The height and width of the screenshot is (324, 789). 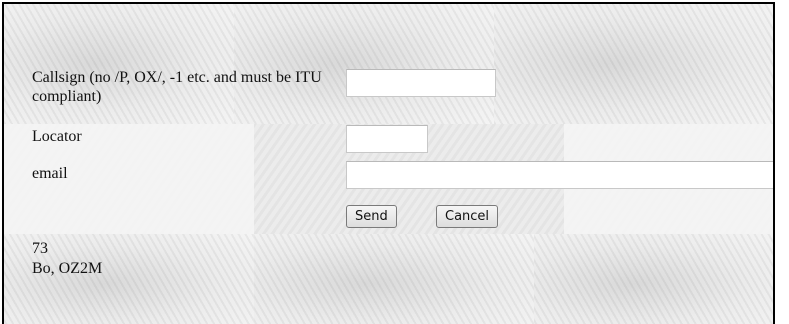 What do you see at coordinates (50, 173) in the screenshot?
I see `email-label: email` at bounding box center [50, 173].